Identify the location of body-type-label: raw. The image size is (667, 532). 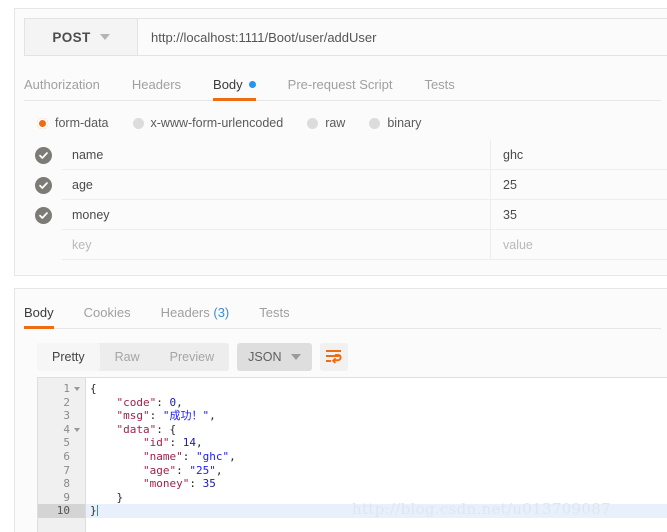
(335, 123).